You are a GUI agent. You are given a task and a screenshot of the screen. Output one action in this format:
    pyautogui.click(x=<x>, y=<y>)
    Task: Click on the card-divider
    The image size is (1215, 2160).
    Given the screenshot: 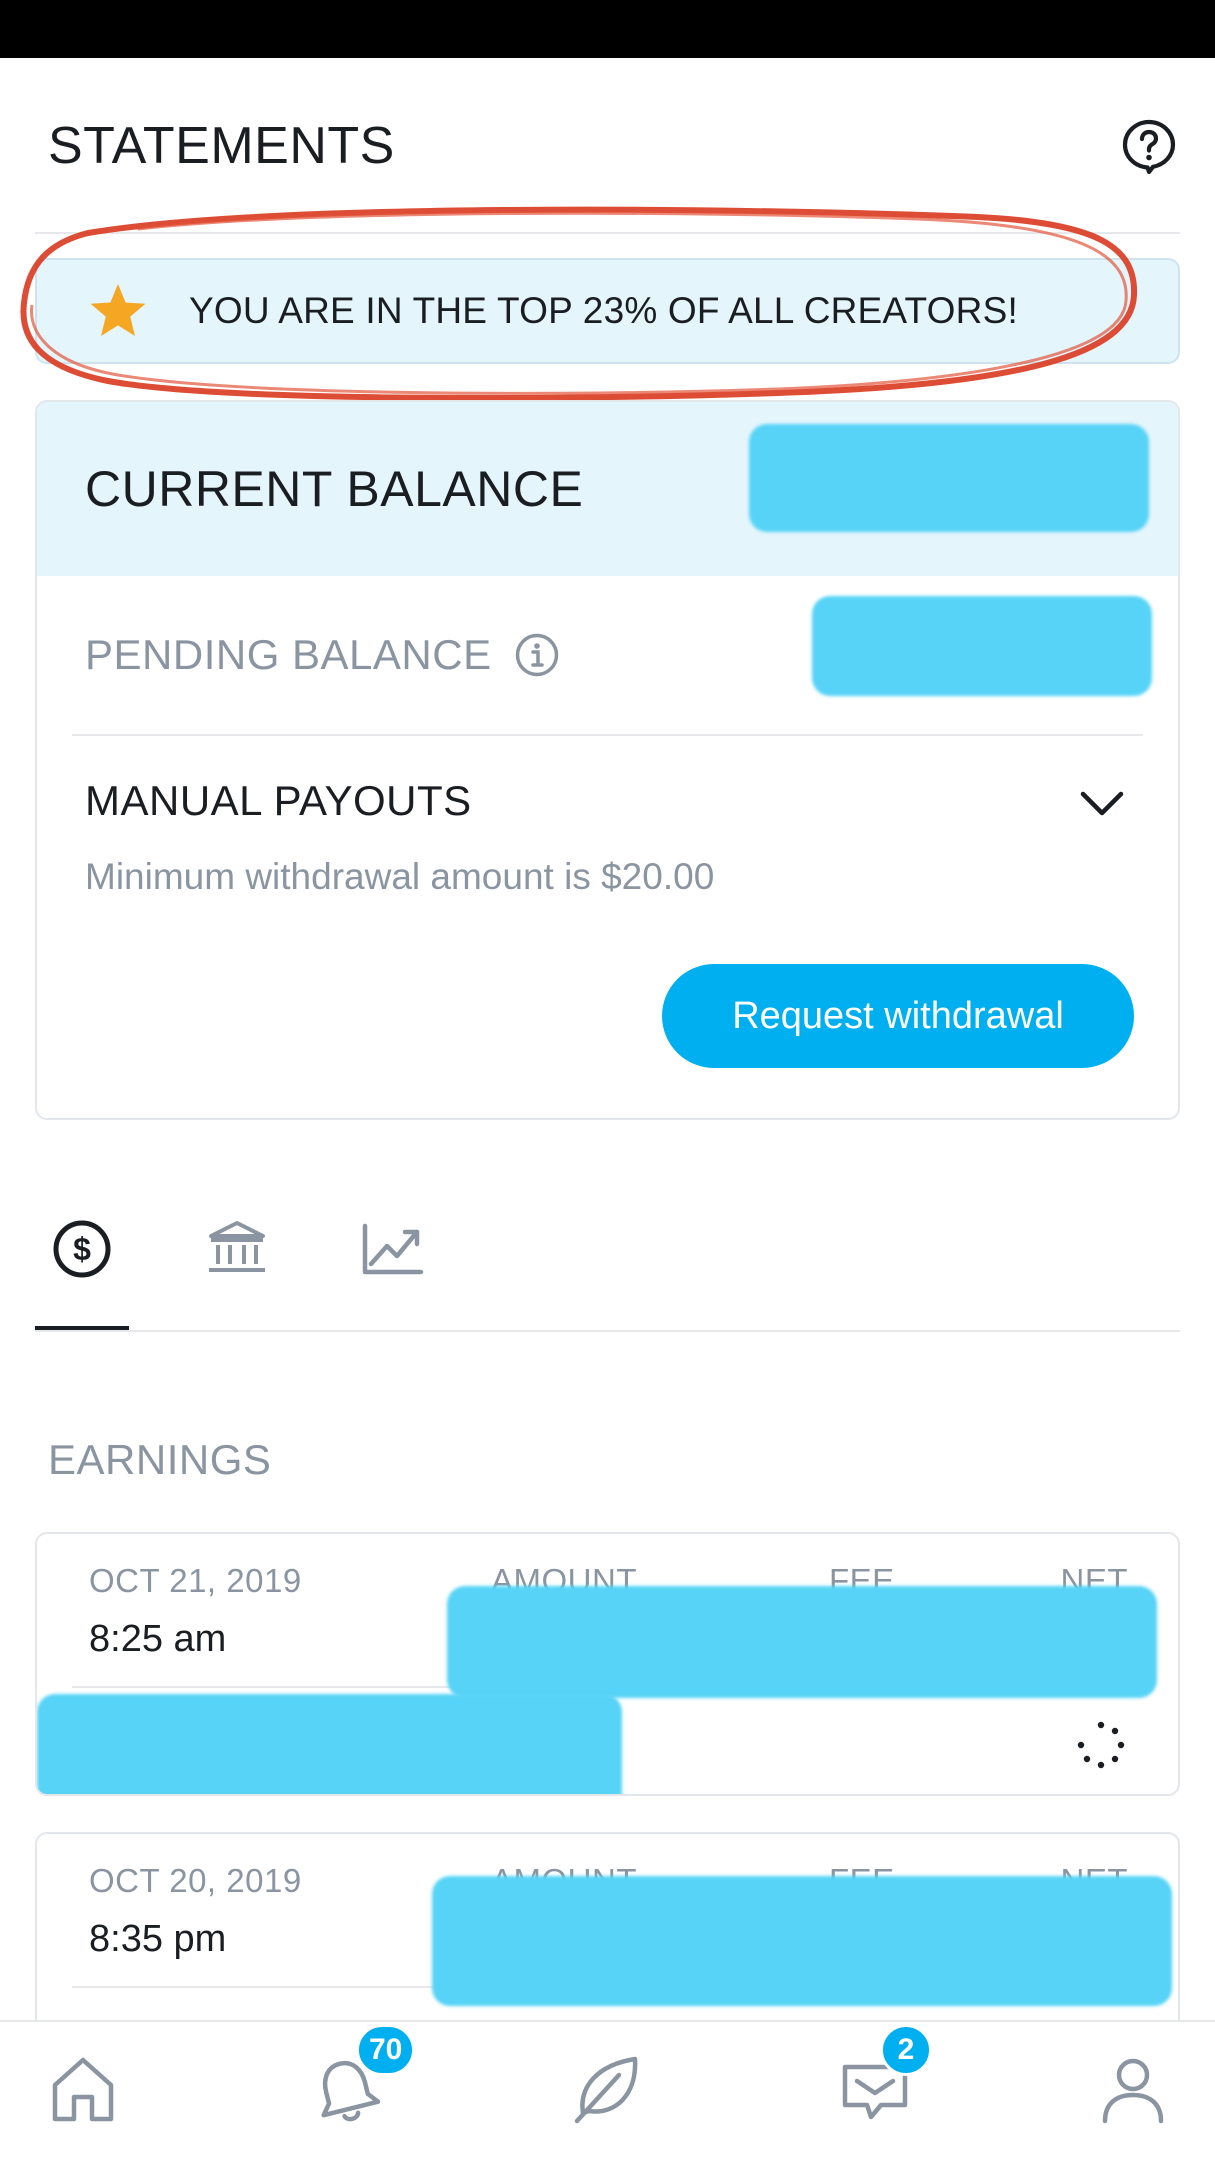 What is the action you would take?
    pyautogui.click(x=607, y=735)
    